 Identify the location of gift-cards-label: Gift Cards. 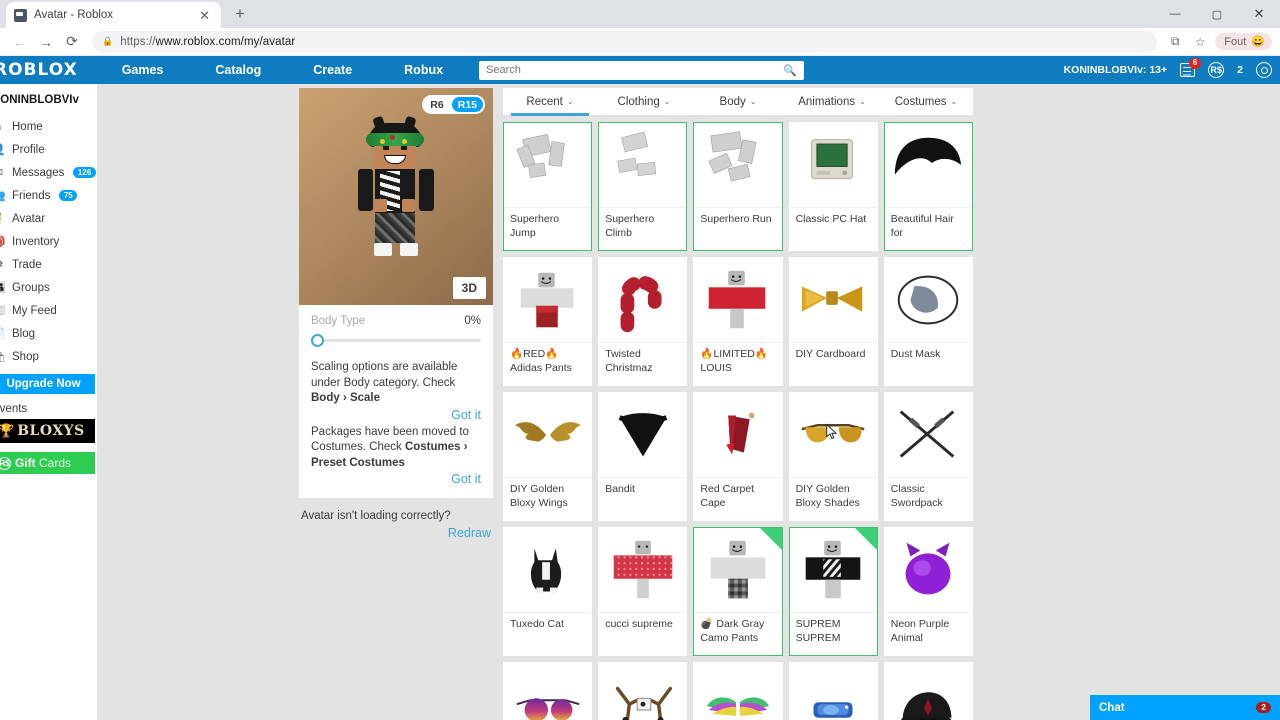
(43, 463).